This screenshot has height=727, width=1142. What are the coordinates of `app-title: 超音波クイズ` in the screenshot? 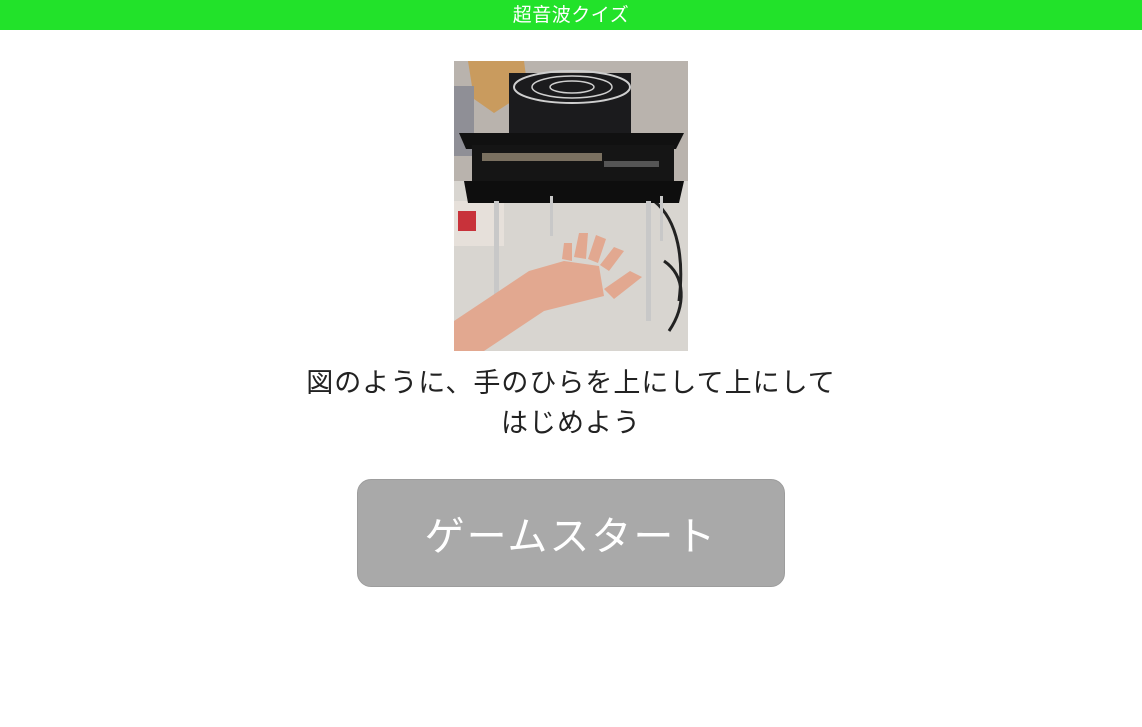 It's located at (571, 15).